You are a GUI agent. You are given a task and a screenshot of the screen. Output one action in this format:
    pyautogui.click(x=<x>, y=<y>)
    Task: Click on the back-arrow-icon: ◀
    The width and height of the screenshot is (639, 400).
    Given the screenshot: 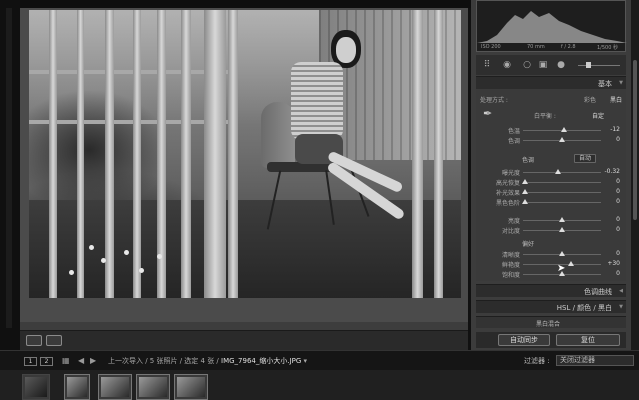 What is the action you would take?
    pyautogui.click(x=81, y=360)
    